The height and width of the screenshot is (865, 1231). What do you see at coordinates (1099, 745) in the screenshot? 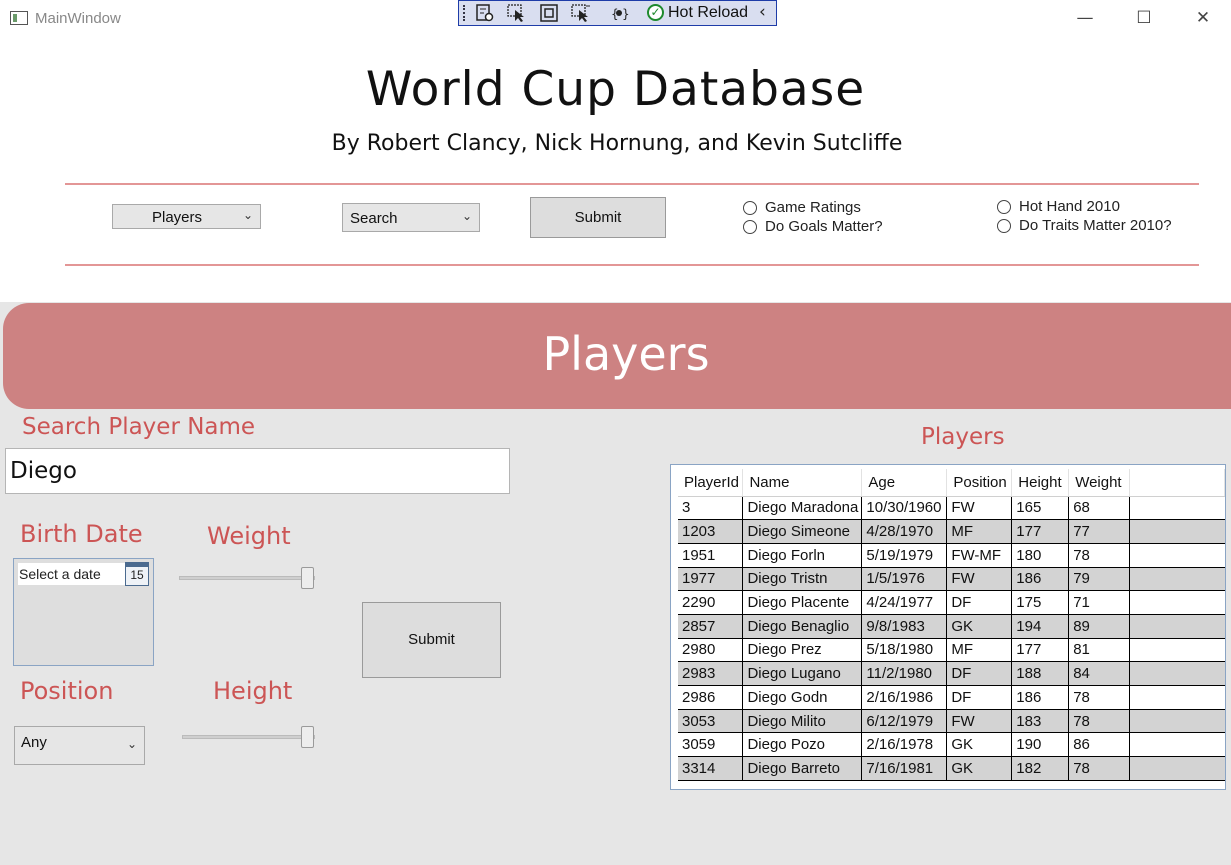
I see `table-cell: 86` at bounding box center [1099, 745].